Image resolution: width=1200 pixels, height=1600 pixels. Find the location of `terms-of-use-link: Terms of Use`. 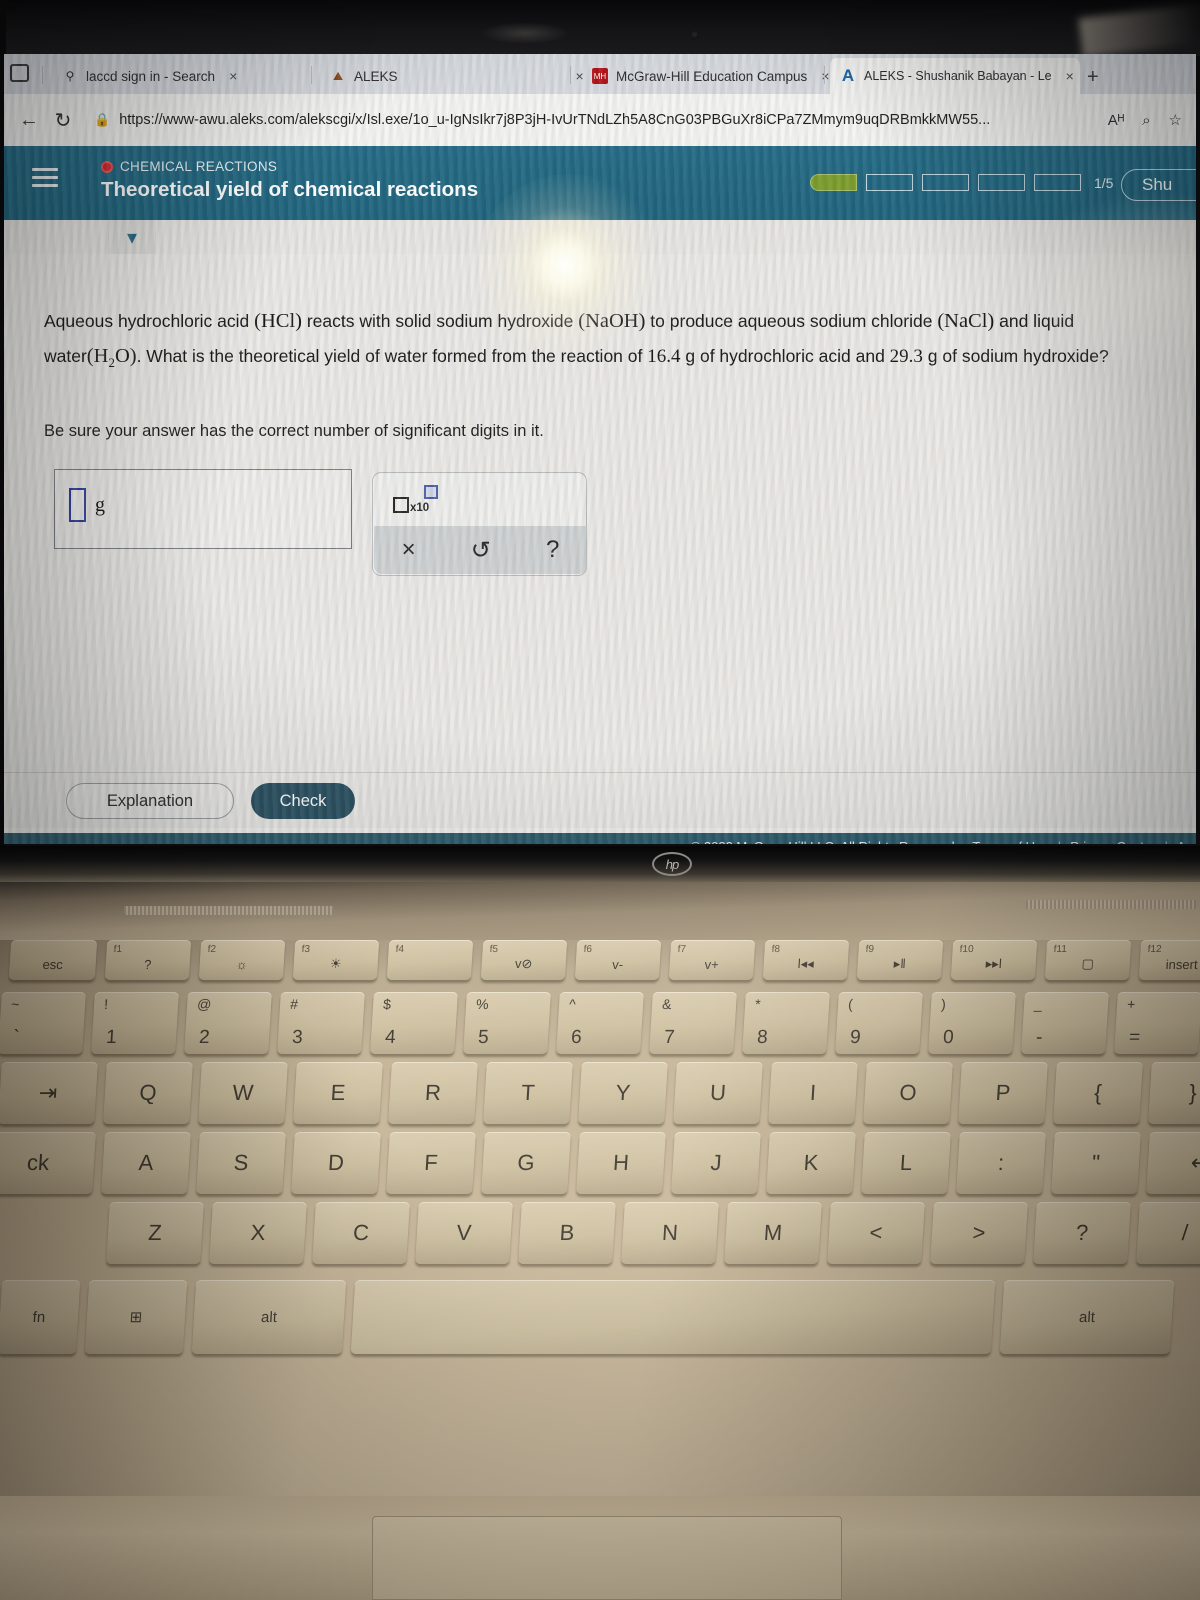

terms-of-use-link: Terms of Use is located at coordinates (1010, 842).